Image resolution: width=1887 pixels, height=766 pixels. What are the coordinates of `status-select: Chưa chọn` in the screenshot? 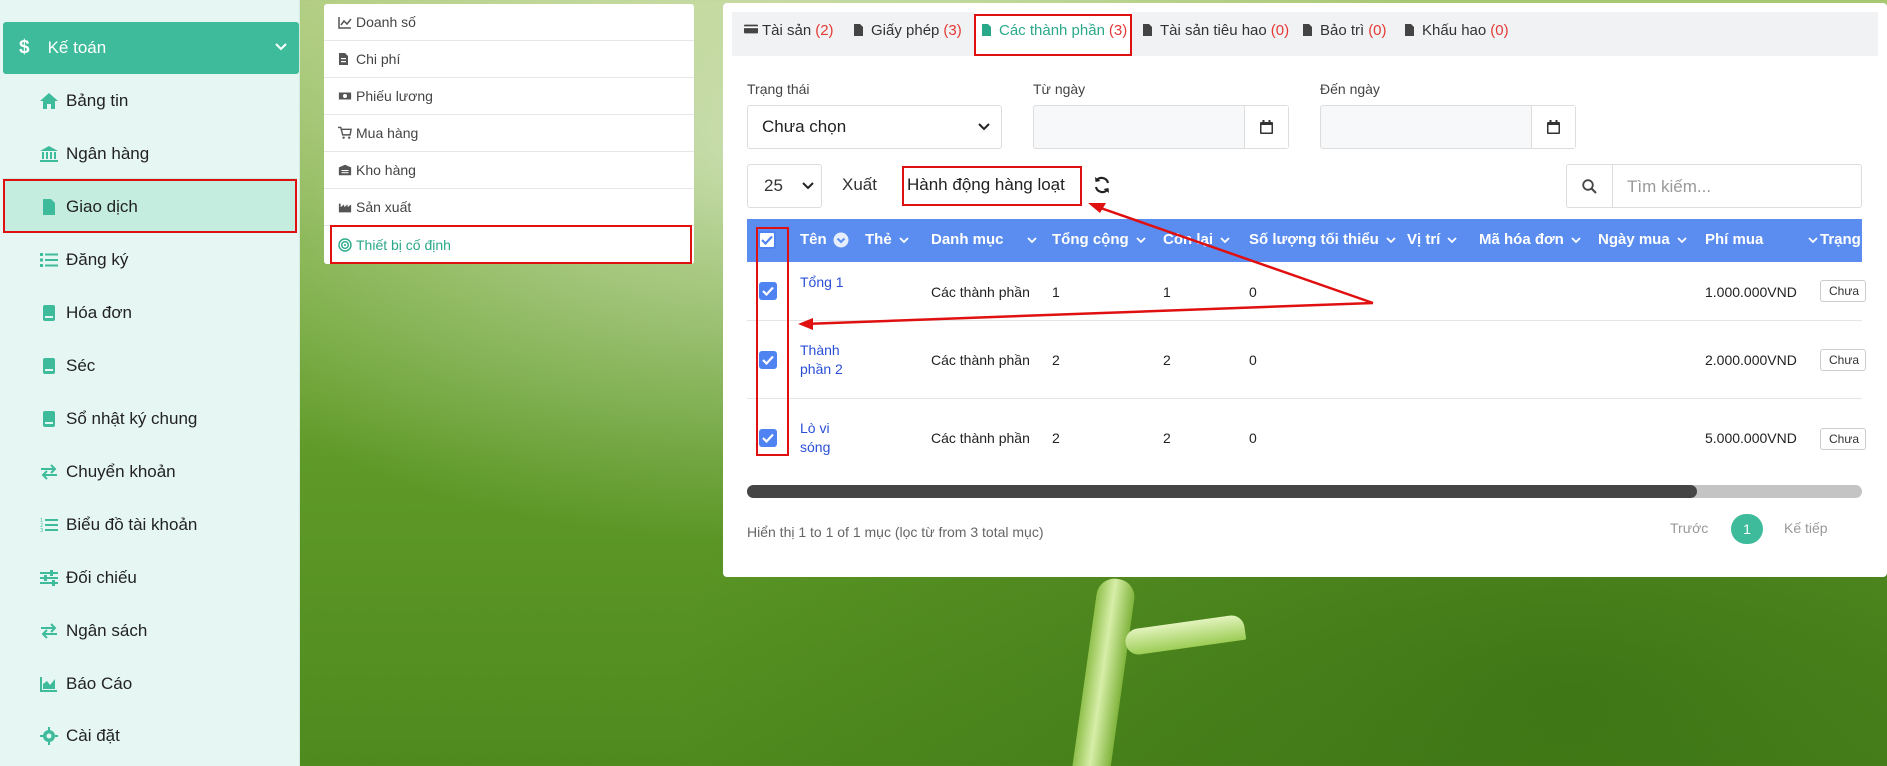 It's located at (874, 127).